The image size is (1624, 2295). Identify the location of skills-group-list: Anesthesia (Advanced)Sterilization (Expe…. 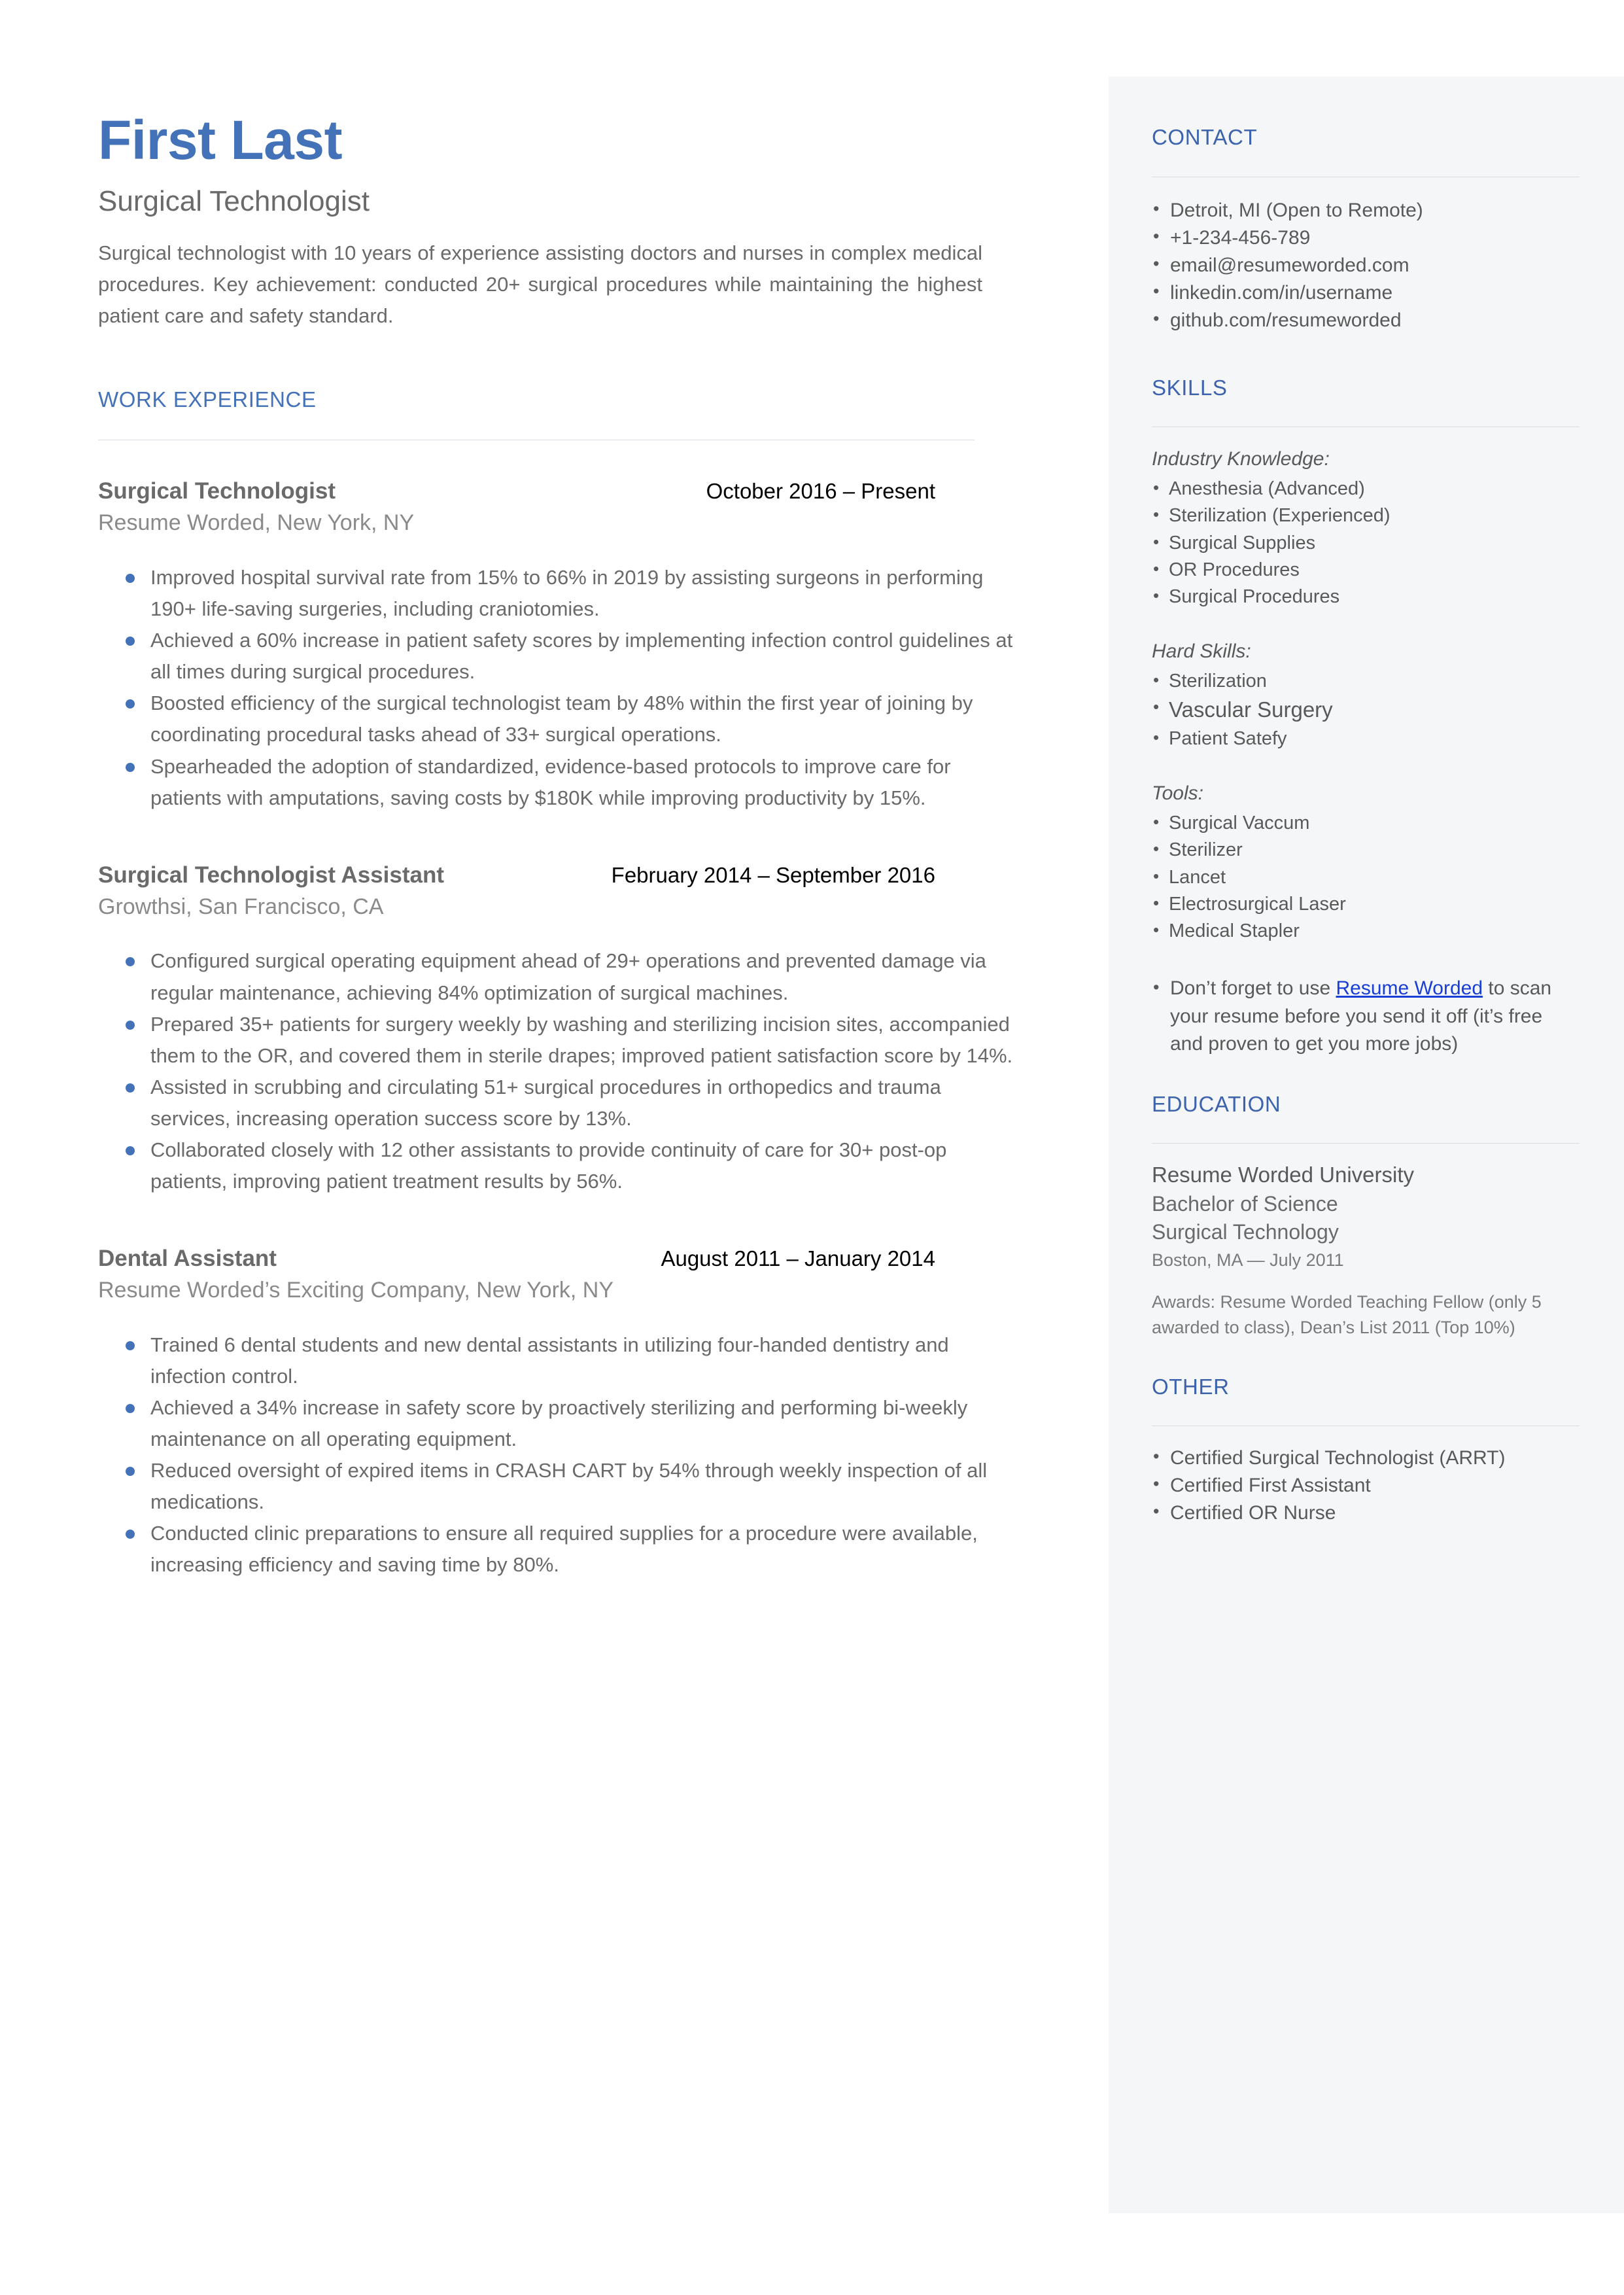
(1366, 543).